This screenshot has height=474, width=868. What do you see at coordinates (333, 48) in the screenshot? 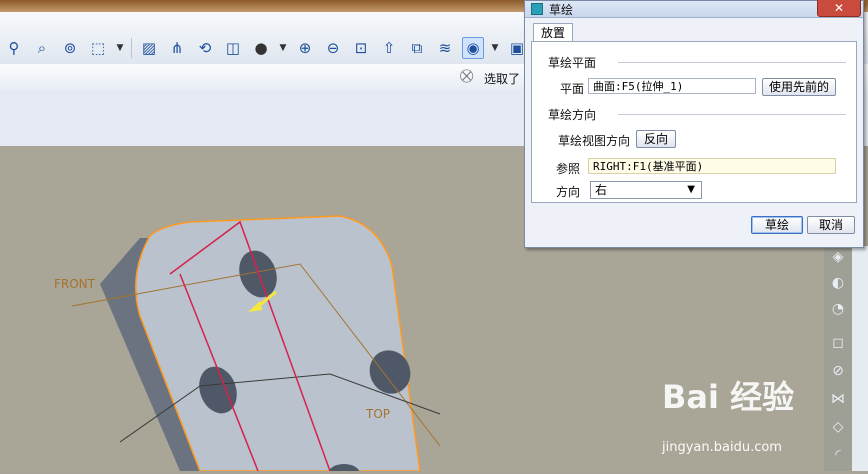
I see `zoom-out-icon: ⊖` at bounding box center [333, 48].